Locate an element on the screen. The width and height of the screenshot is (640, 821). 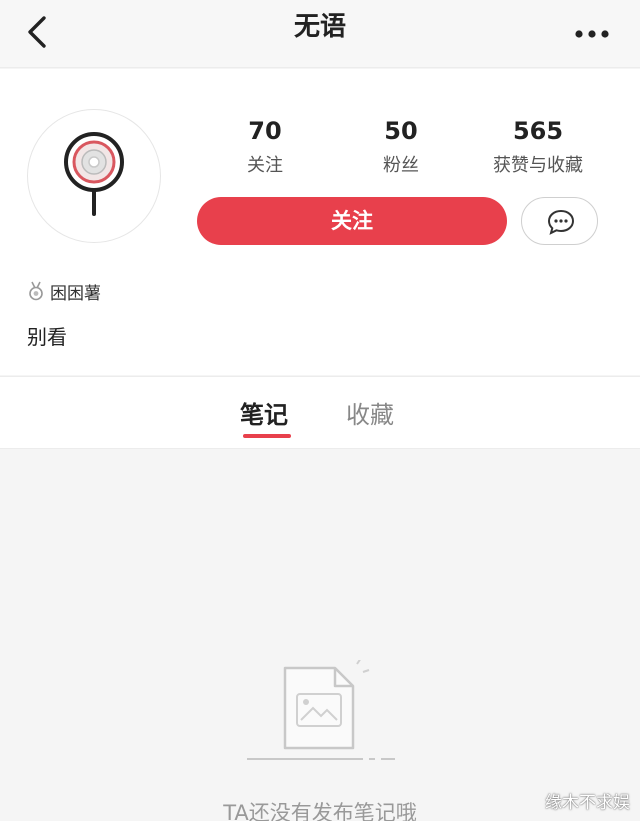
badge-label: 困困薯 is located at coordinates (75, 293).